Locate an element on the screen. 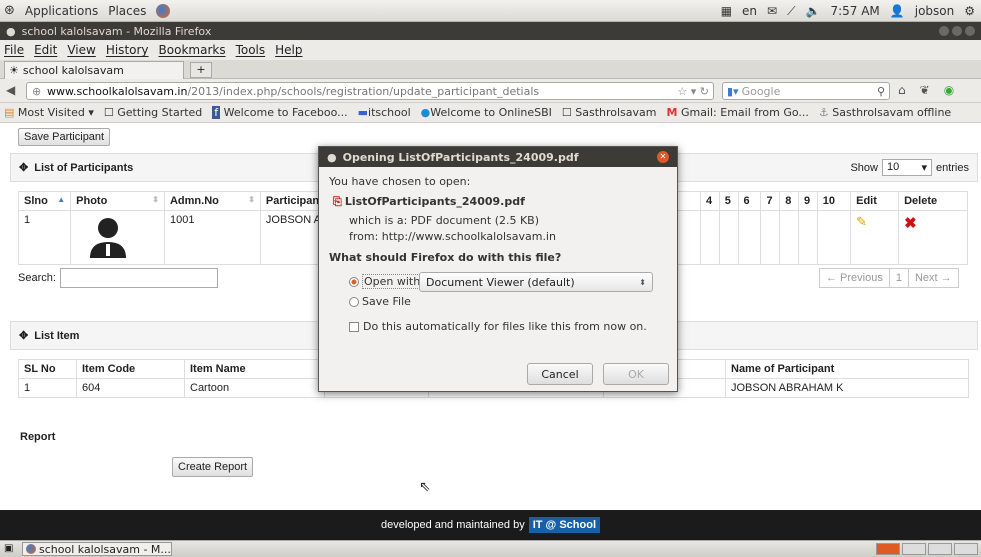 The image size is (981, 557). network-icon: ⟋ is located at coordinates (791, 11).